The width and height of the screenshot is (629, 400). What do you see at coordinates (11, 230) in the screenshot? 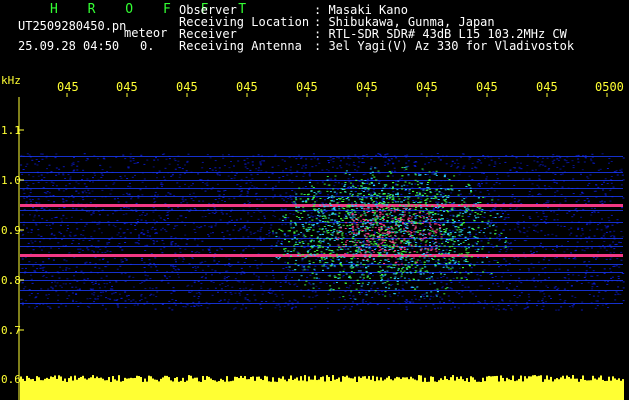
I see `freq-tick: 0.9` at bounding box center [11, 230].